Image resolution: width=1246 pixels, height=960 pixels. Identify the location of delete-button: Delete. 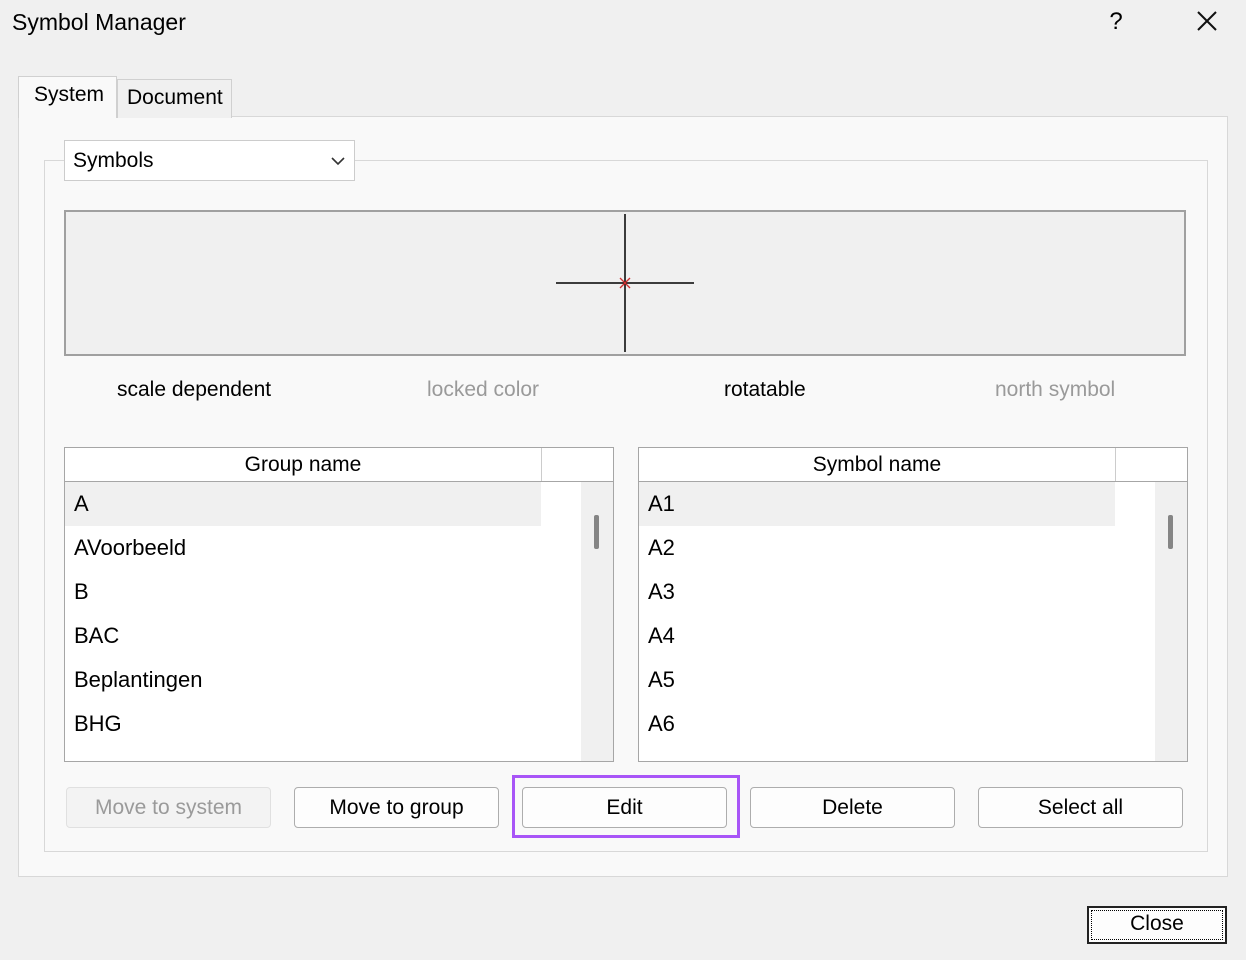
(852, 807).